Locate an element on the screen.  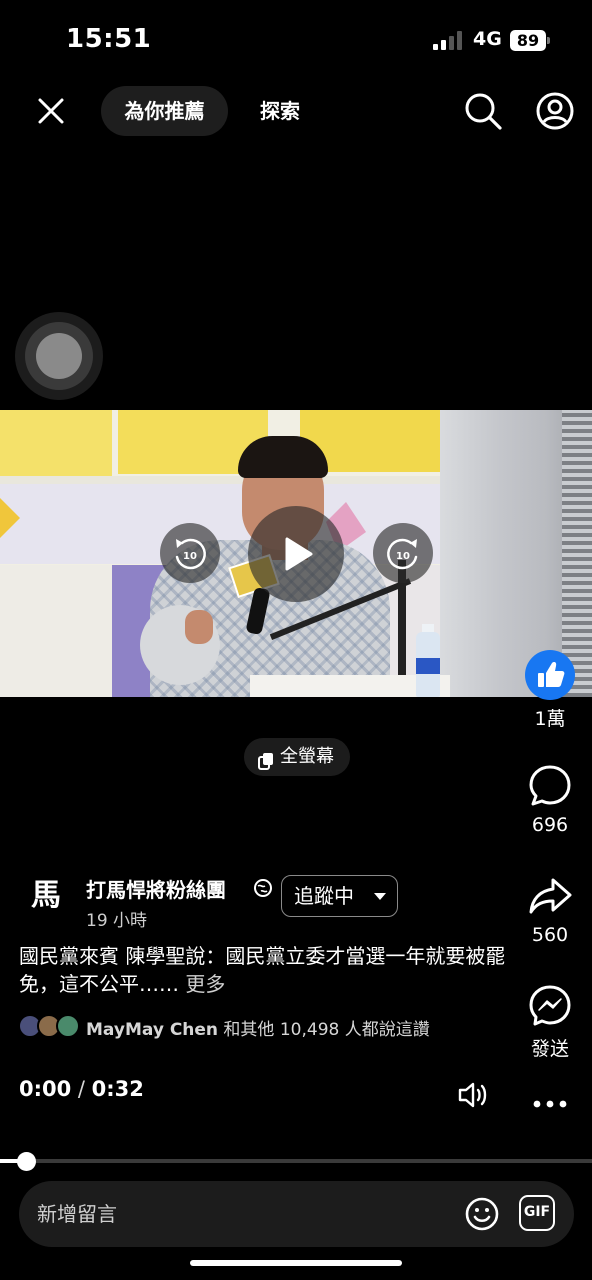
profile-icon is located at coordinates (555, 111).